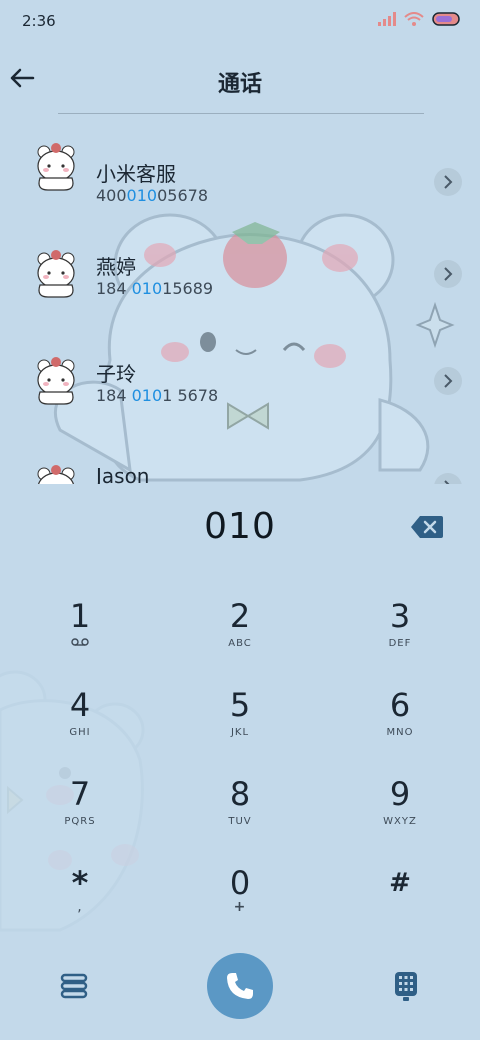 This screenshot has width=480, height=1040. Describe the element at coordinates (400, 721) in the screenshot. I see `key-6: 6 MNO` at that location.